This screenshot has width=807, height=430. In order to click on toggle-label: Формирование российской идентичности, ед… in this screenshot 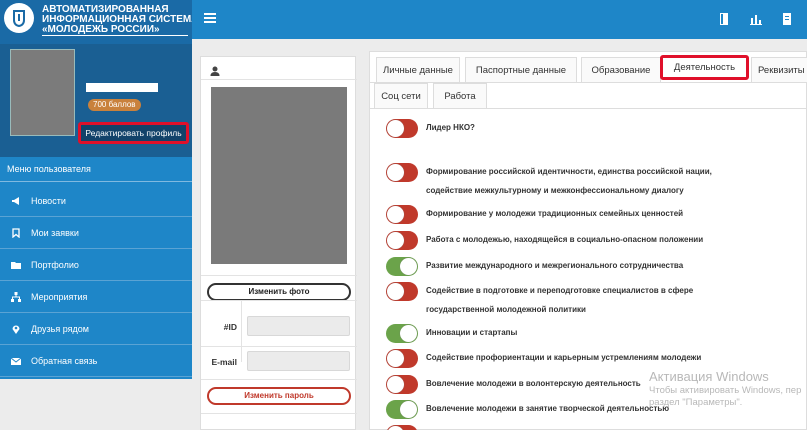, I will do `click(569, 171)`.